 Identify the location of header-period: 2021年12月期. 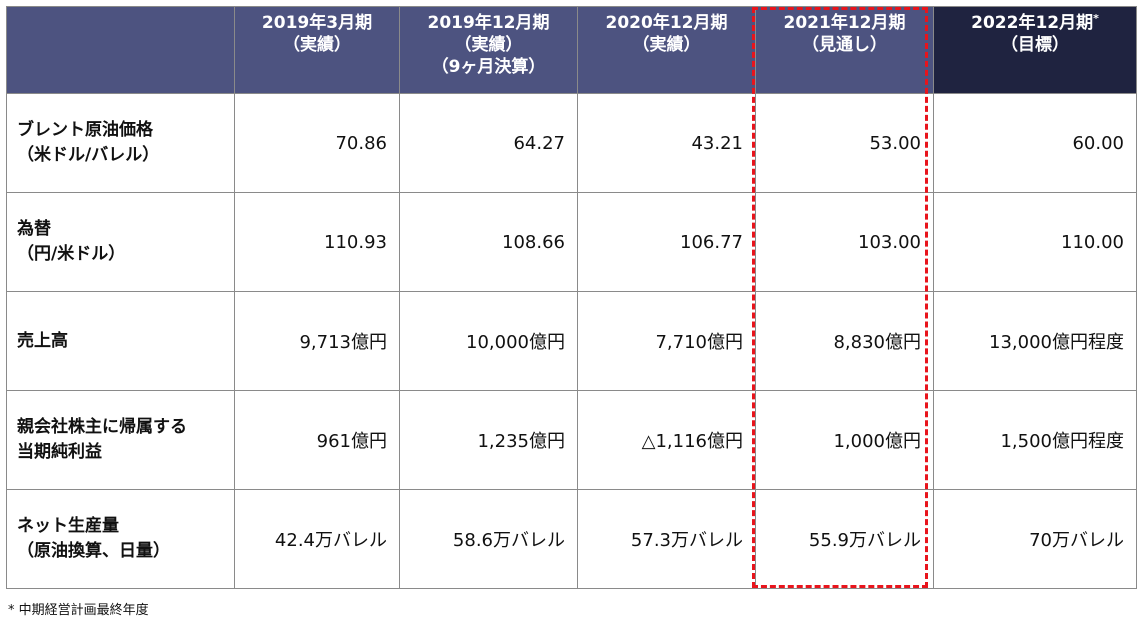
(844, 23).